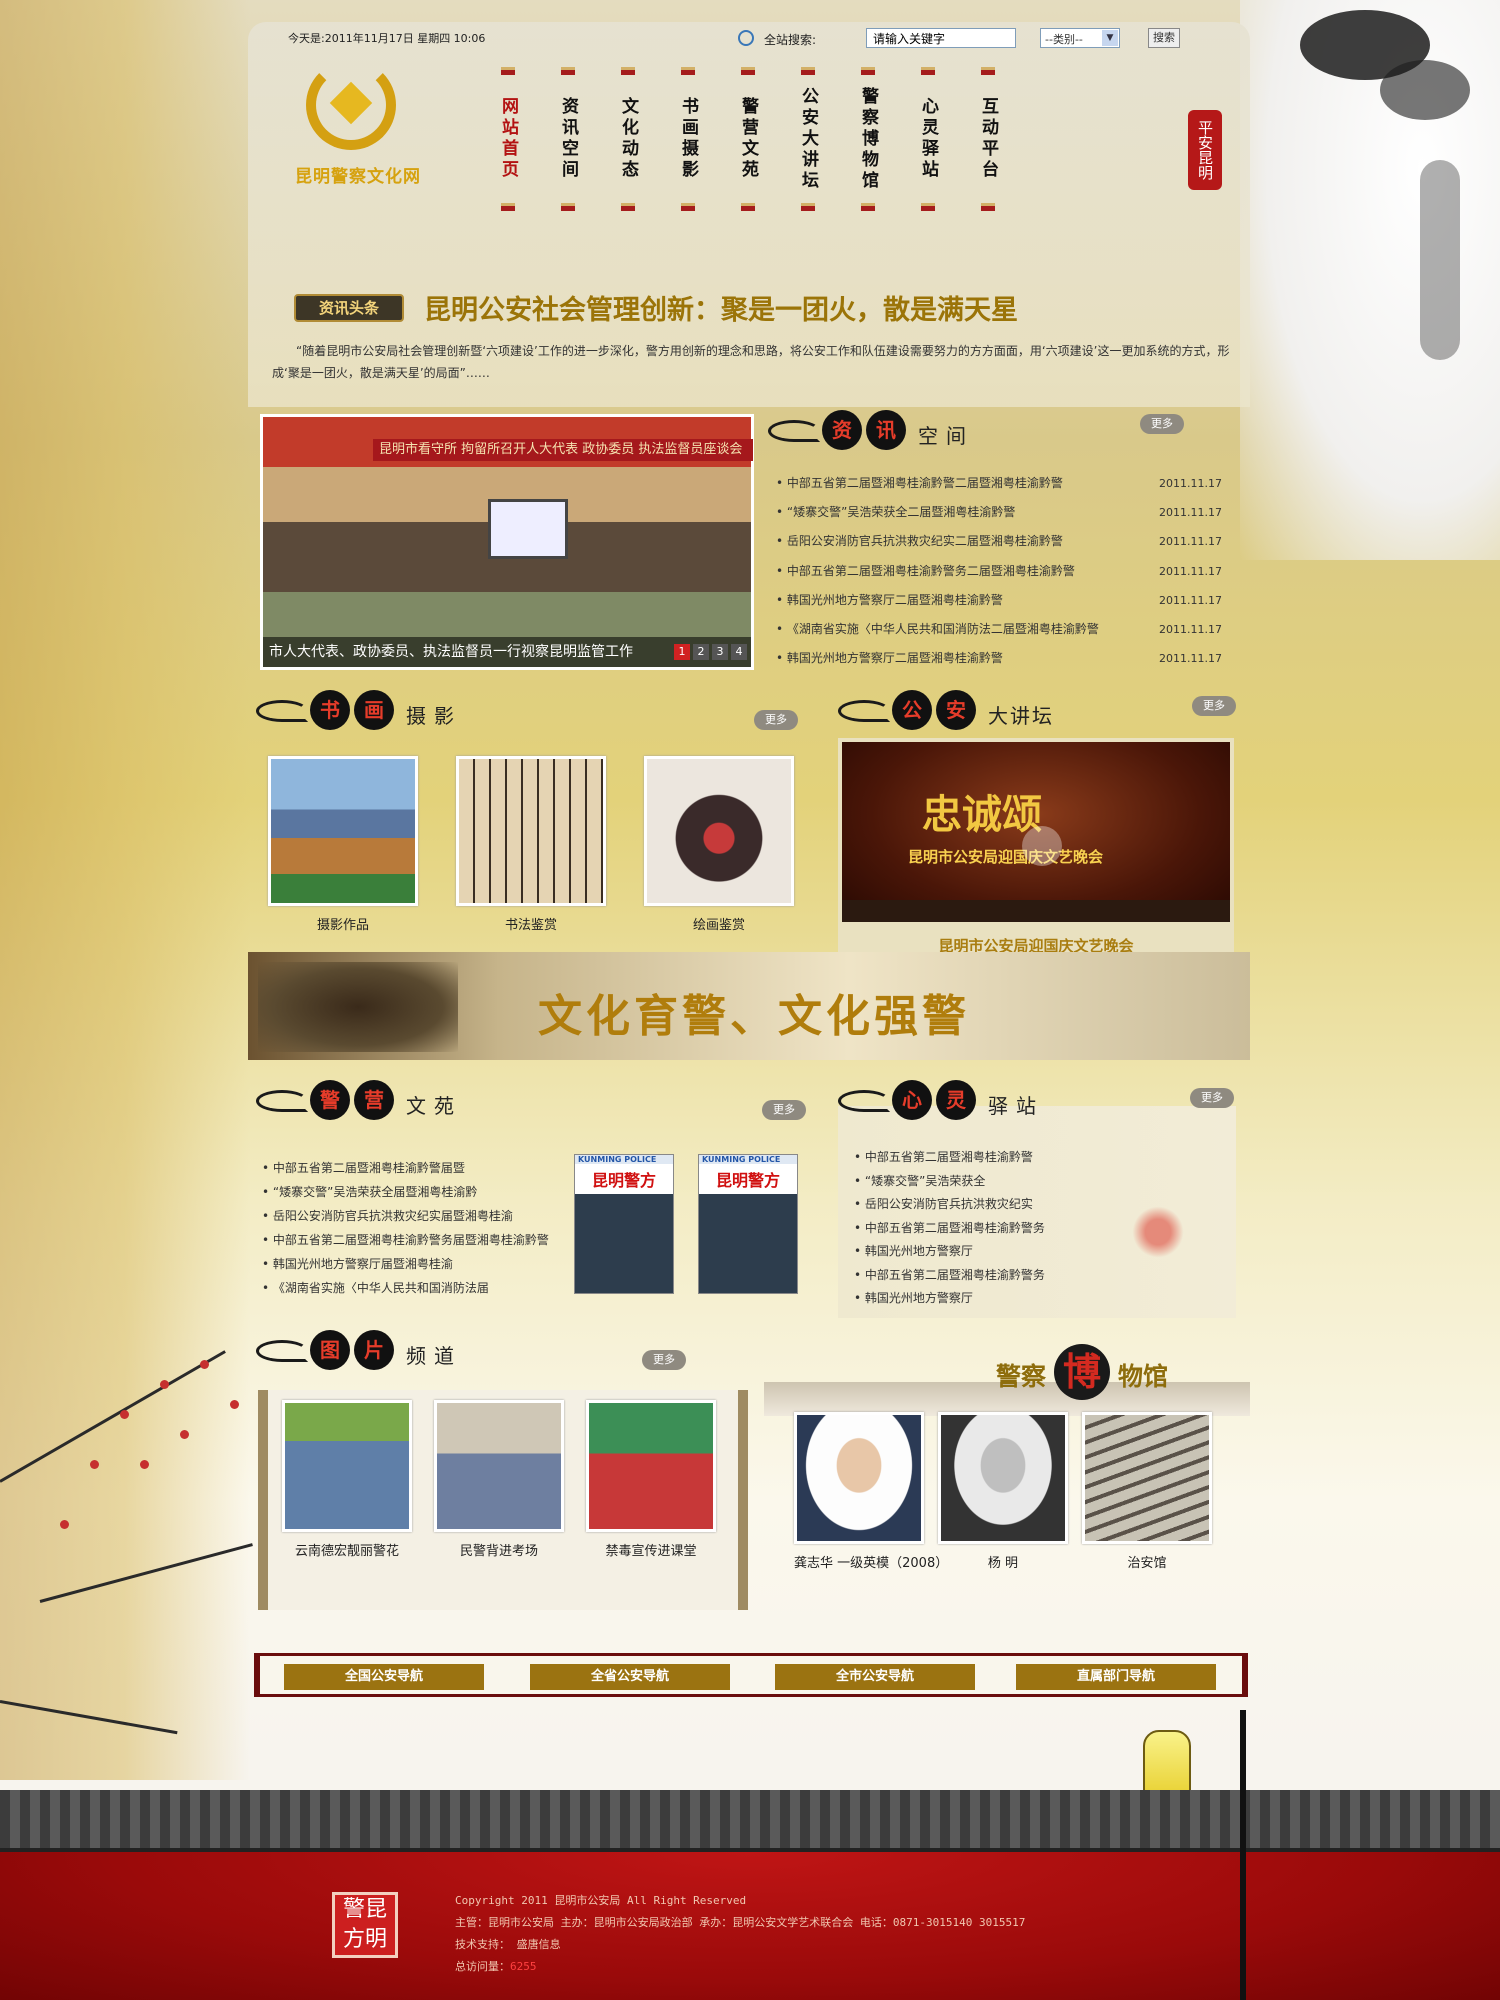 Image resolution: width=1500 pixels, height=2000 pixels. What do you see at coordinates (1036, 911) in the screenshot?
I see `video-controls` at bounding box center [1036, 911].